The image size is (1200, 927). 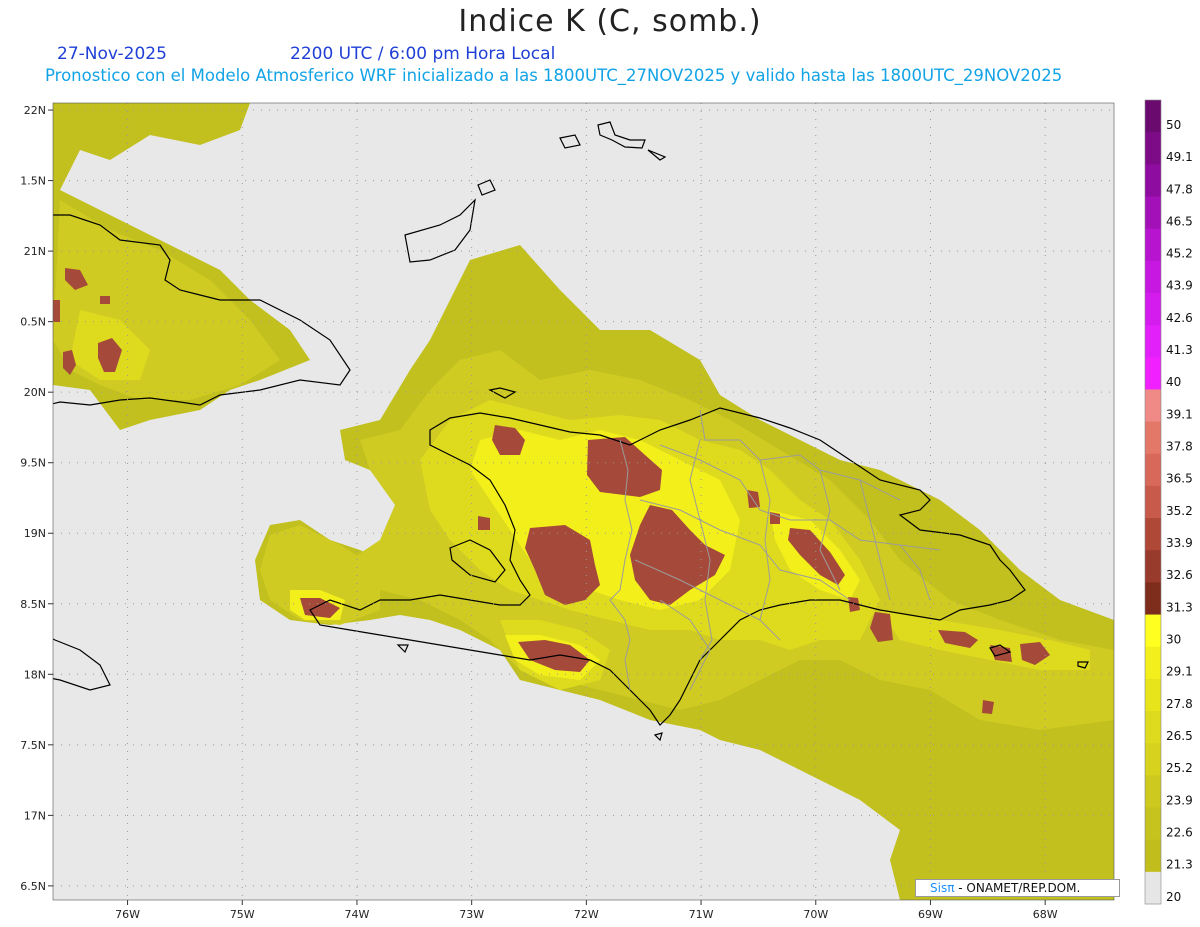 I want to click on colorbar-label: 49.1, so click(x=1179, y=157).